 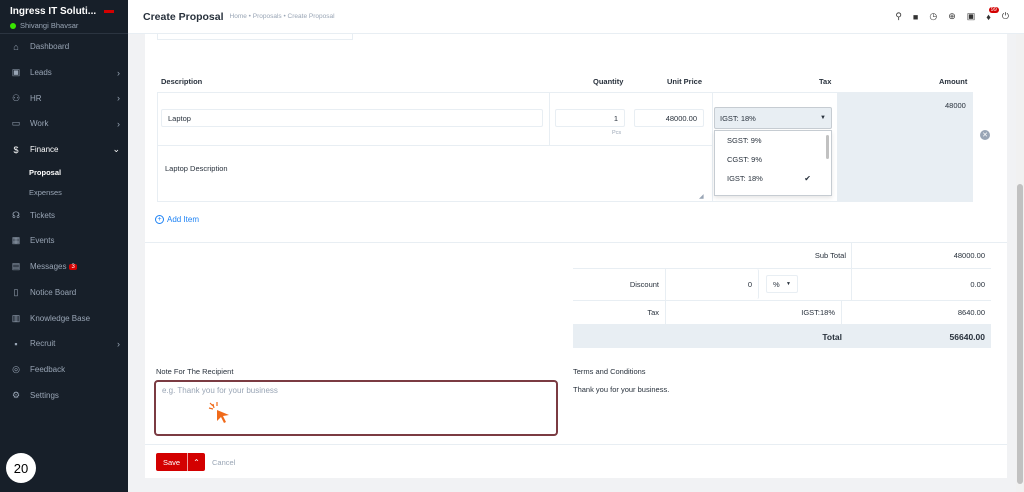 I want to click on calendar-icon: ▦, so click(x=16, y=240).